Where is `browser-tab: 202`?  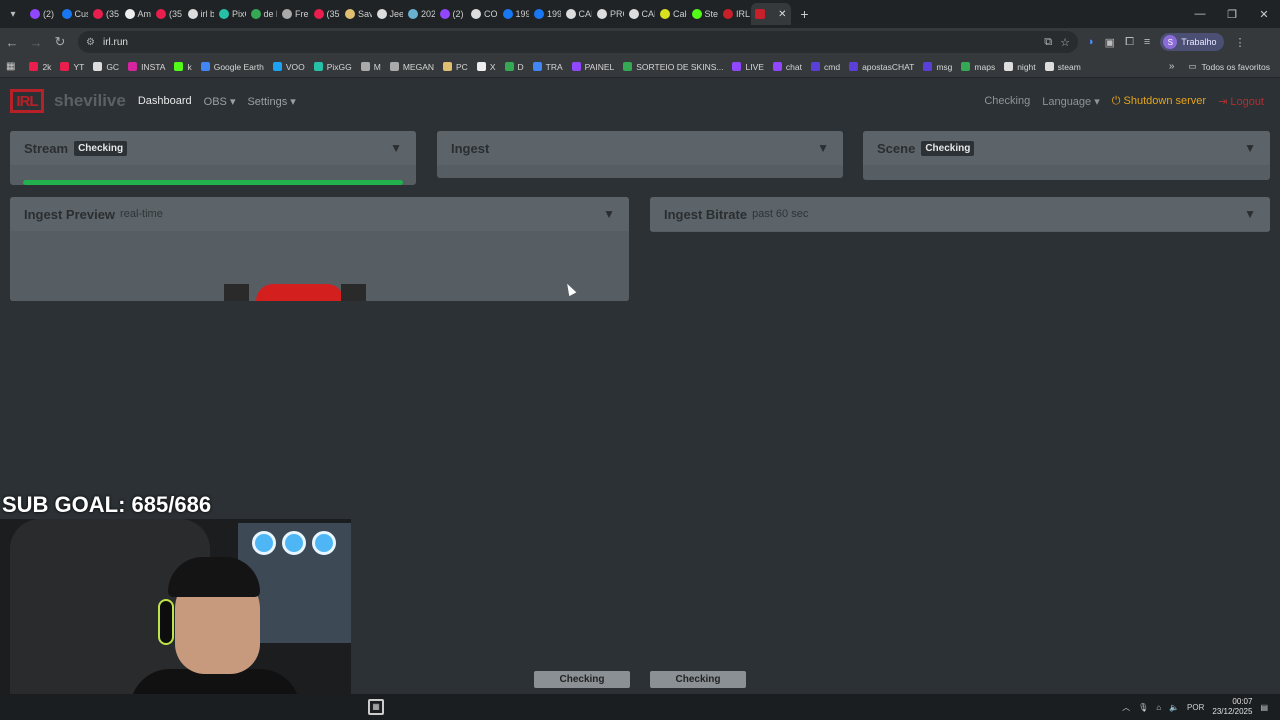 browser-tab: 202 is located at coordinates (419, 14).